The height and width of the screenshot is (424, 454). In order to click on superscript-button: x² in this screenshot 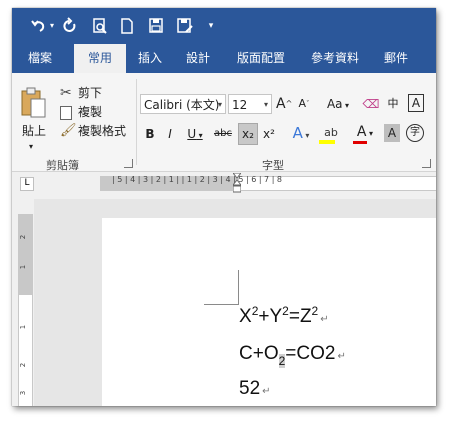, I will do `click(269, 134)`.